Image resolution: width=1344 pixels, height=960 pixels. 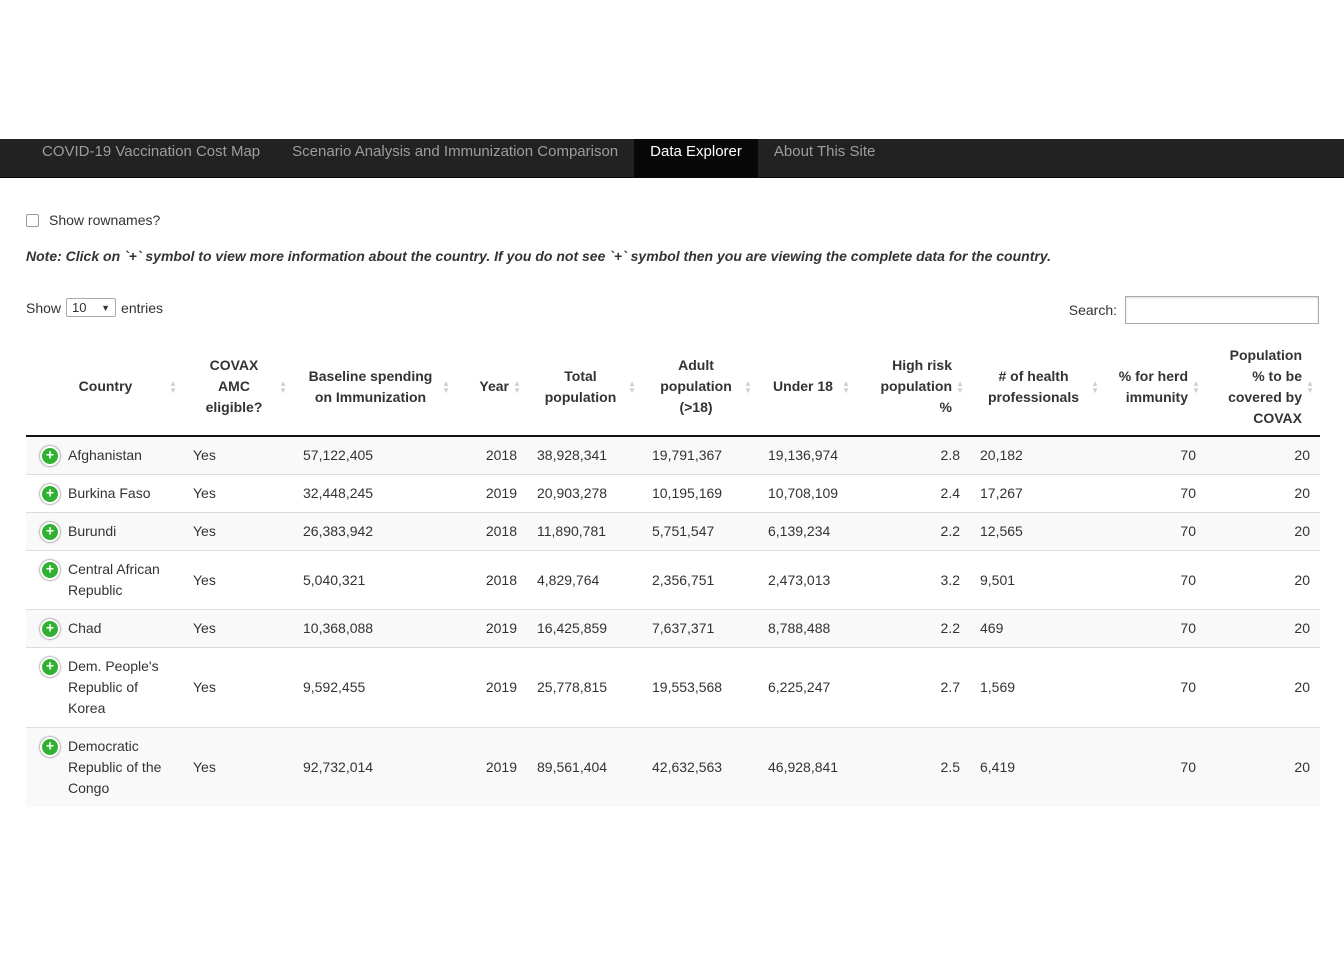 I want to click on entries-length-control: Show 10 ▼ entries, so click(x=94, y=307).